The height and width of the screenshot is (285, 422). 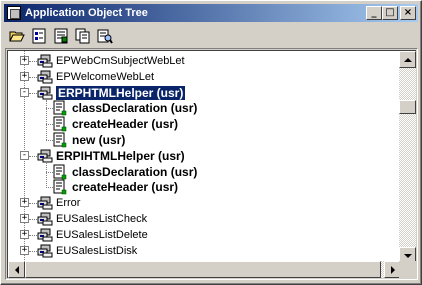 What do you see at coordinates (120, 93) in the screenshot?
I see `tree-node-selected: ERPHTMLHelper (usr)` at bounding box center [120, 93].